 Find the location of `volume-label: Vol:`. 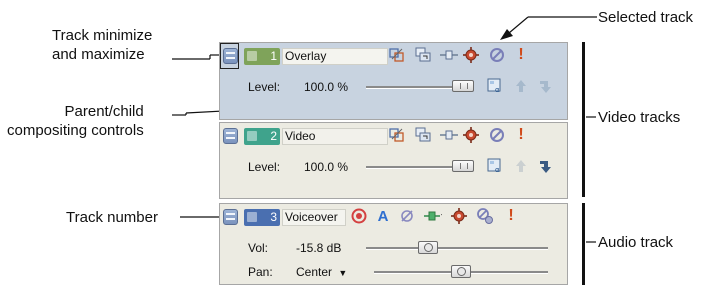

volume-label: Vol: is located at coordinates (258, 248).